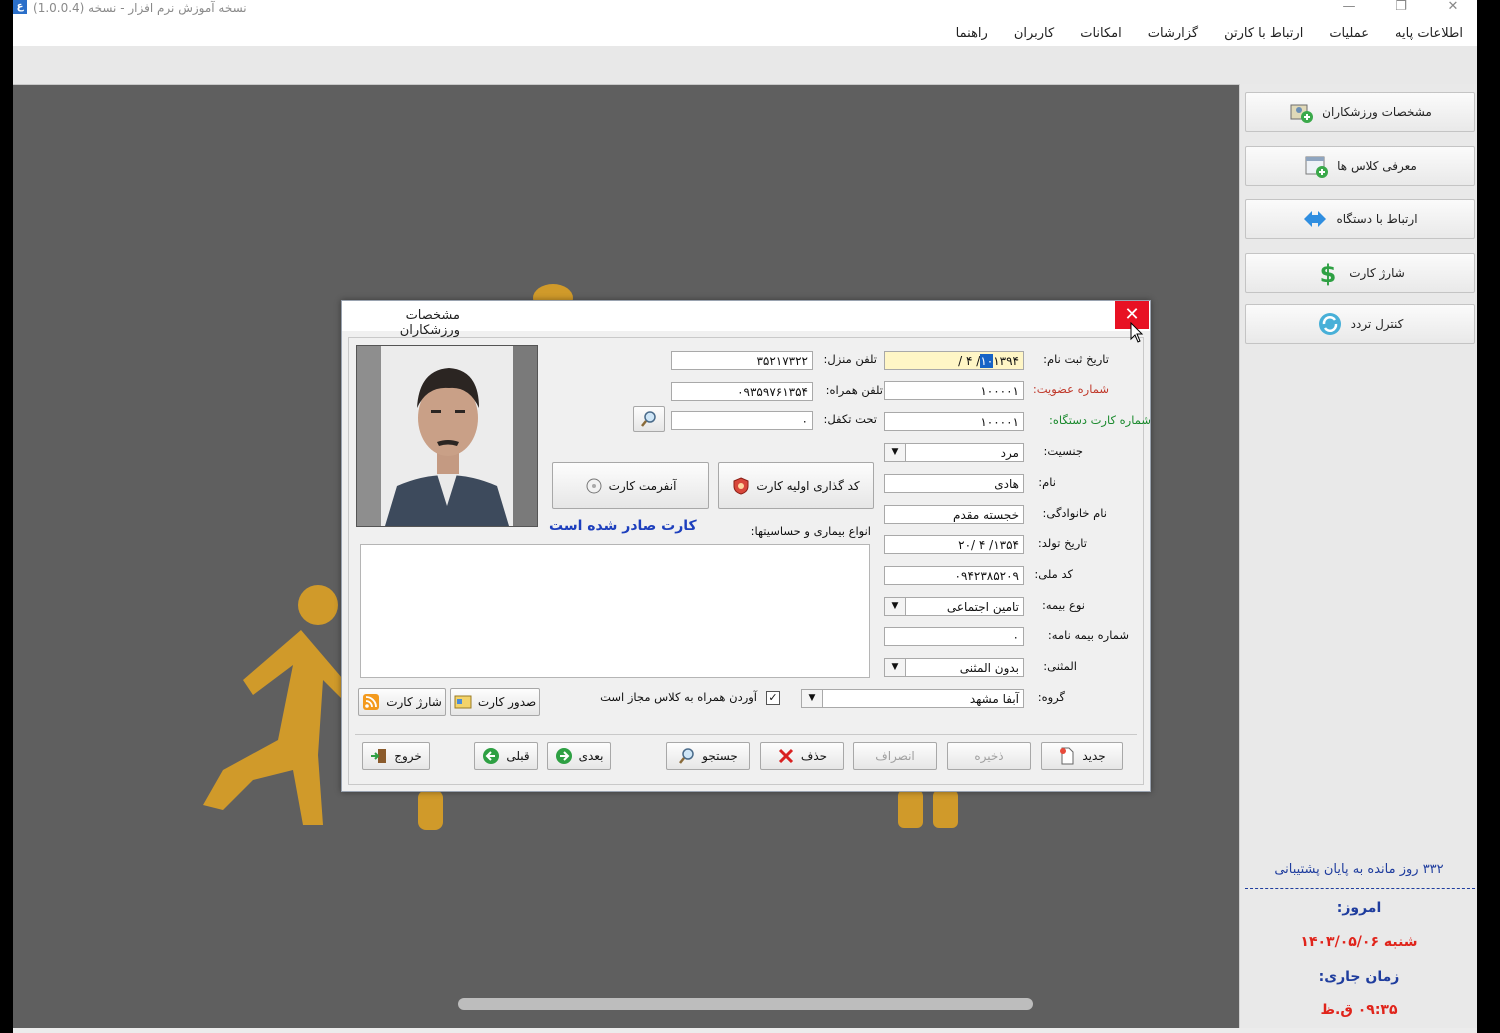 The image size is (1500, 1033). I want to click on unformat-card-label: آنفرمت کارت, so click(642, 485).